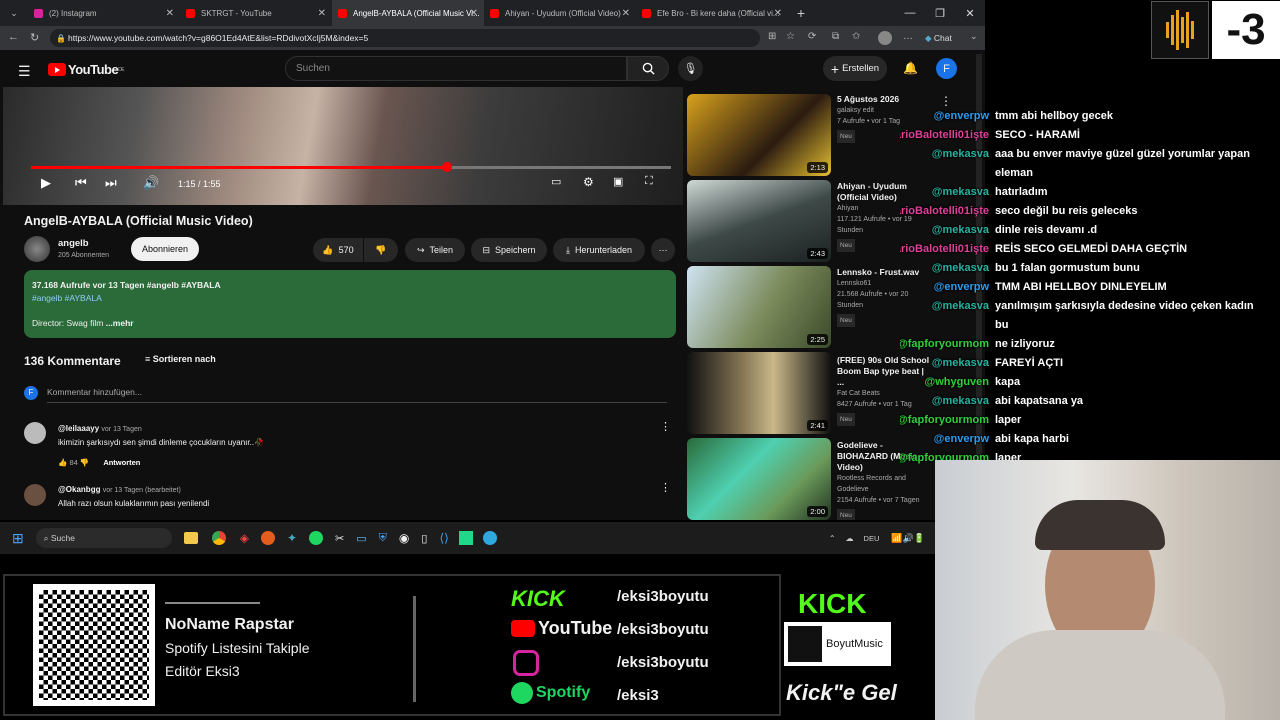  What do you see at coordinates (361, 538) in the screenshot?
I see `app-icon: ▭` at bounding box center [361, 538].